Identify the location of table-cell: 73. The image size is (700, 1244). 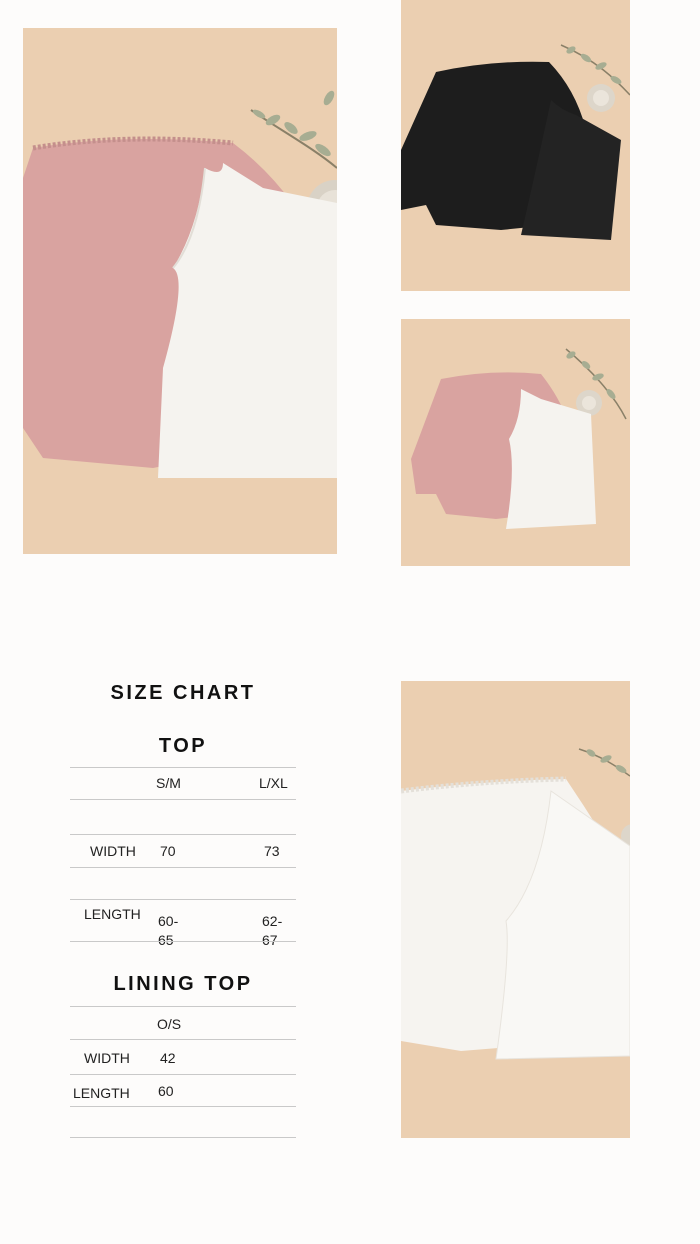
(272, 851).